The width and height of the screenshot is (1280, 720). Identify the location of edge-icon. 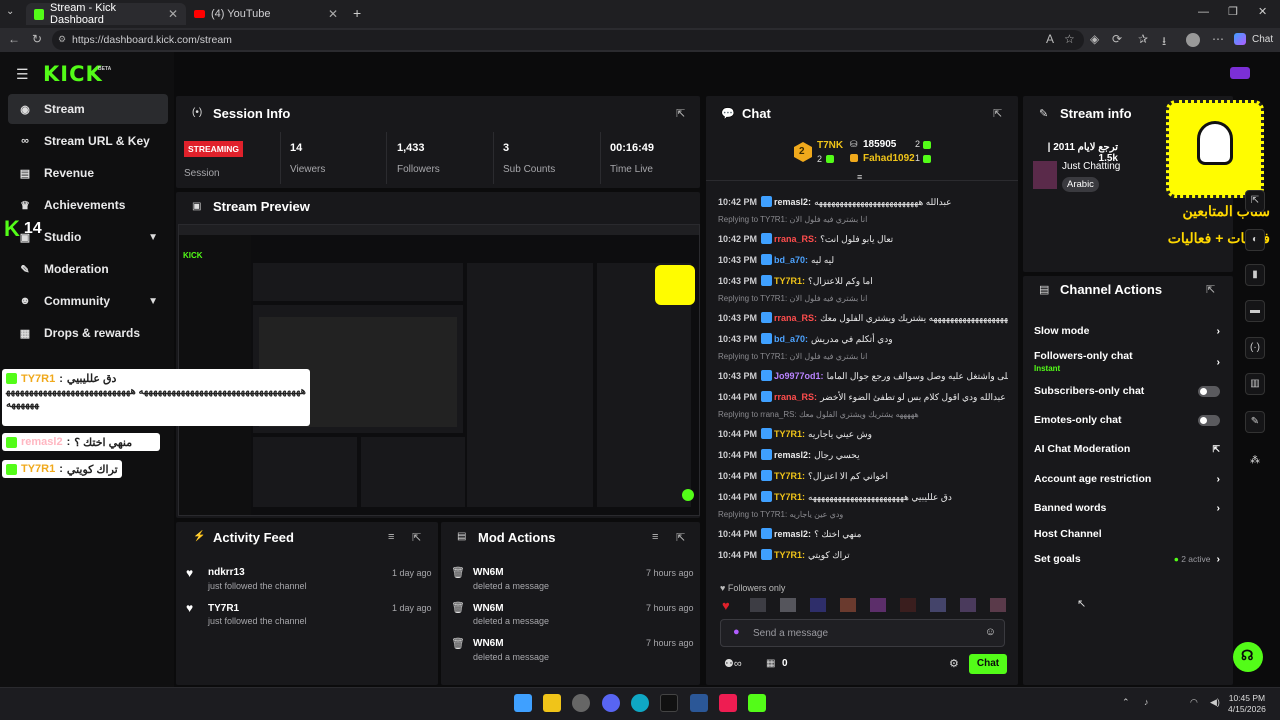
(640, 703).